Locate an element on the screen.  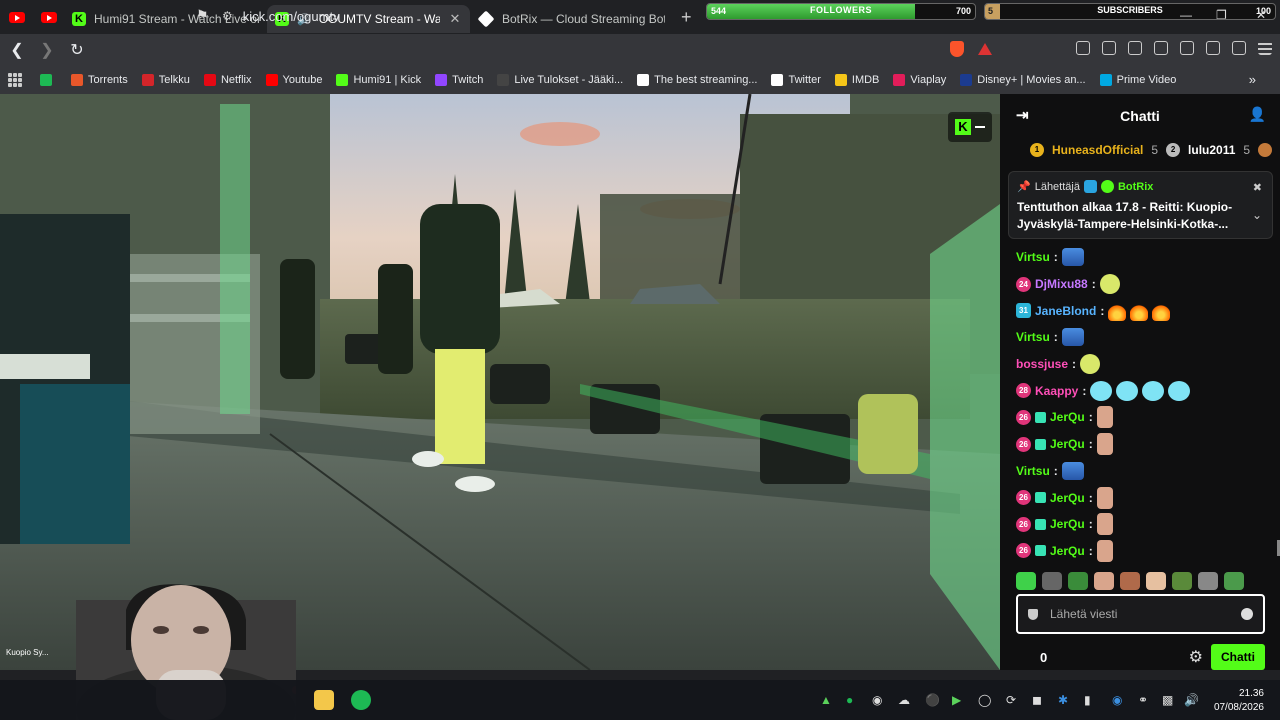
chat-input-box is located at coordinates (1140, 614).